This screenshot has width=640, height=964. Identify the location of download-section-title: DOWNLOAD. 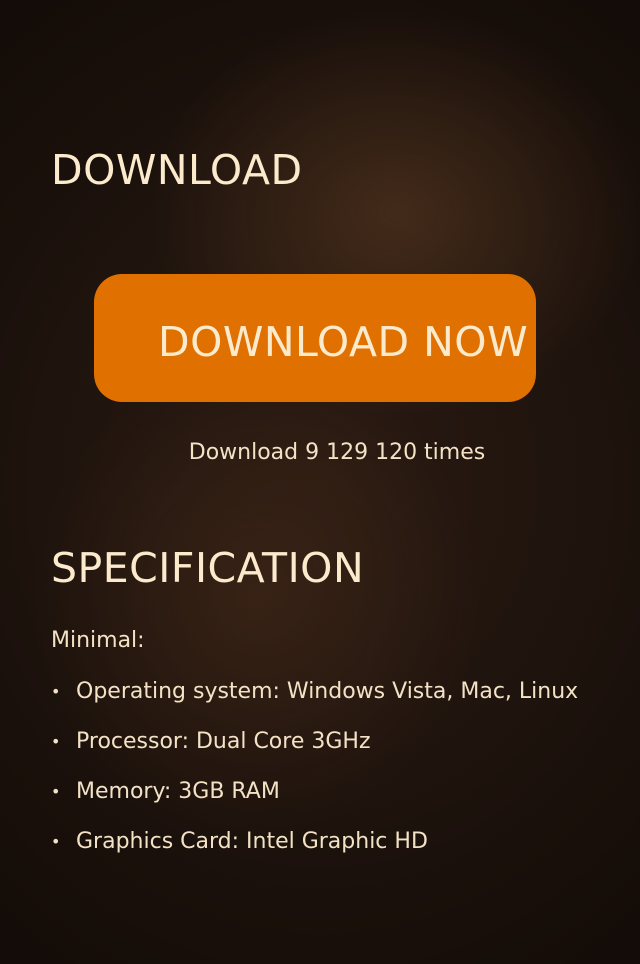
(177, 170).